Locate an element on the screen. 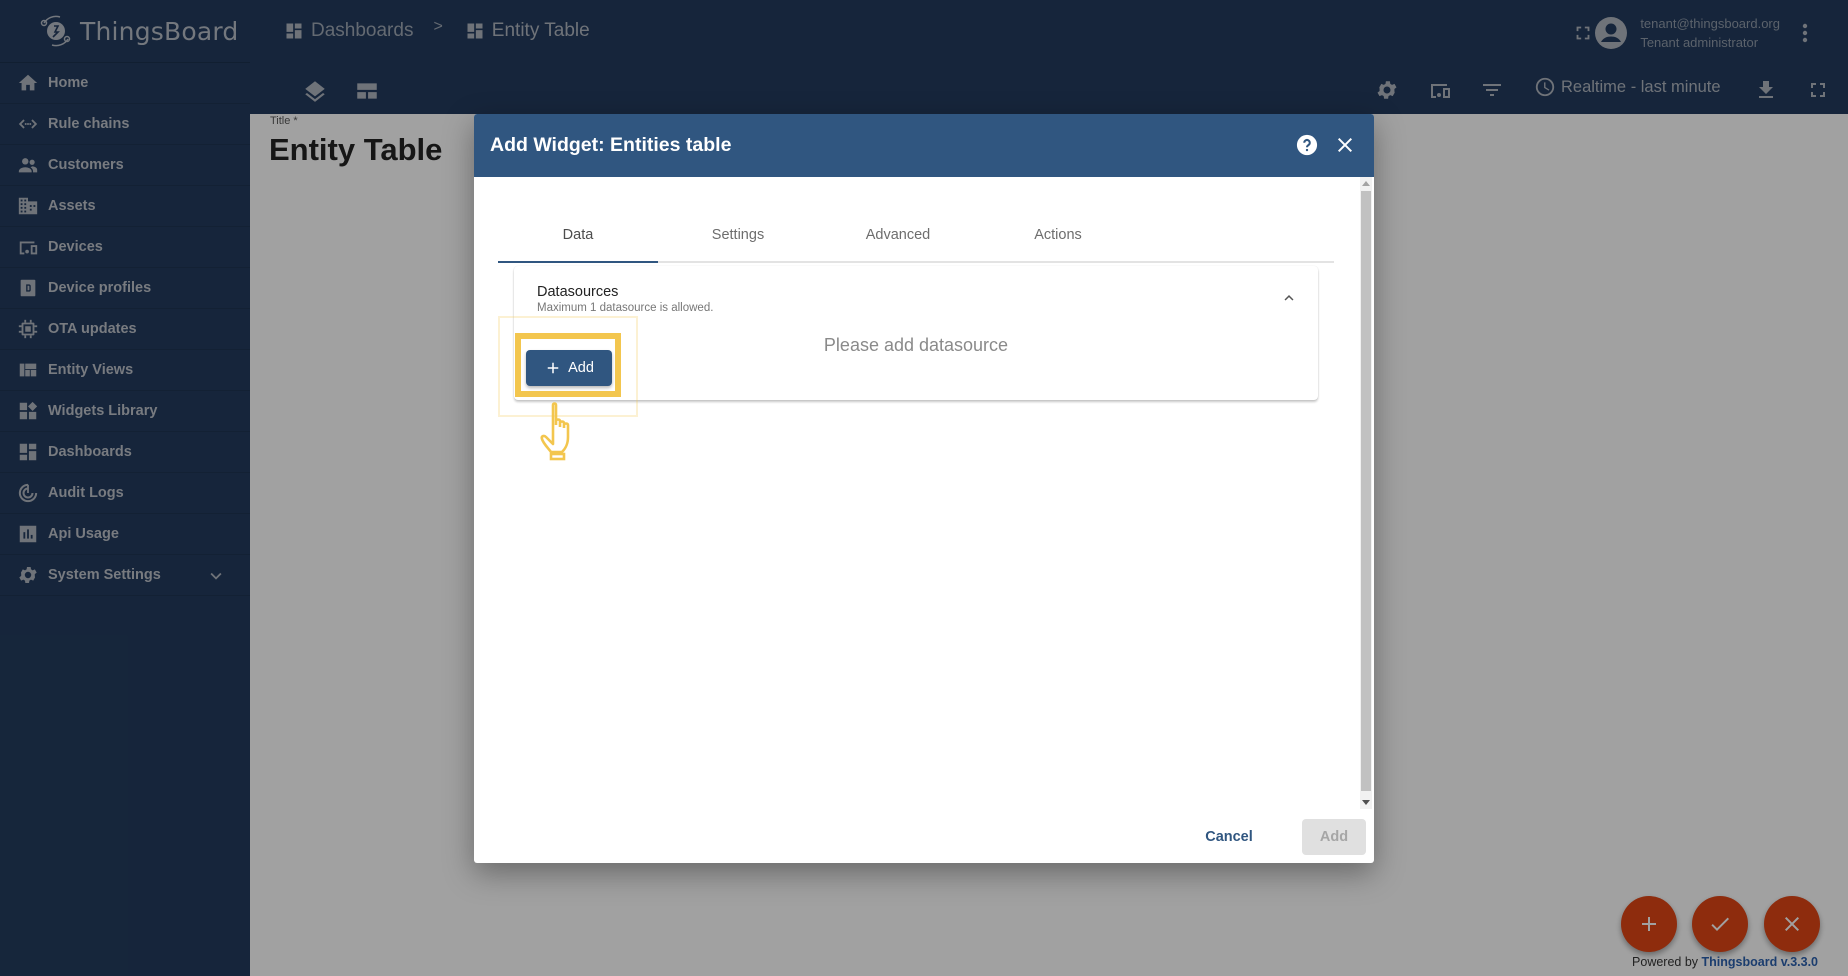  dialog-title: Add Widget: Entities table is located at coordinates (611, 145).